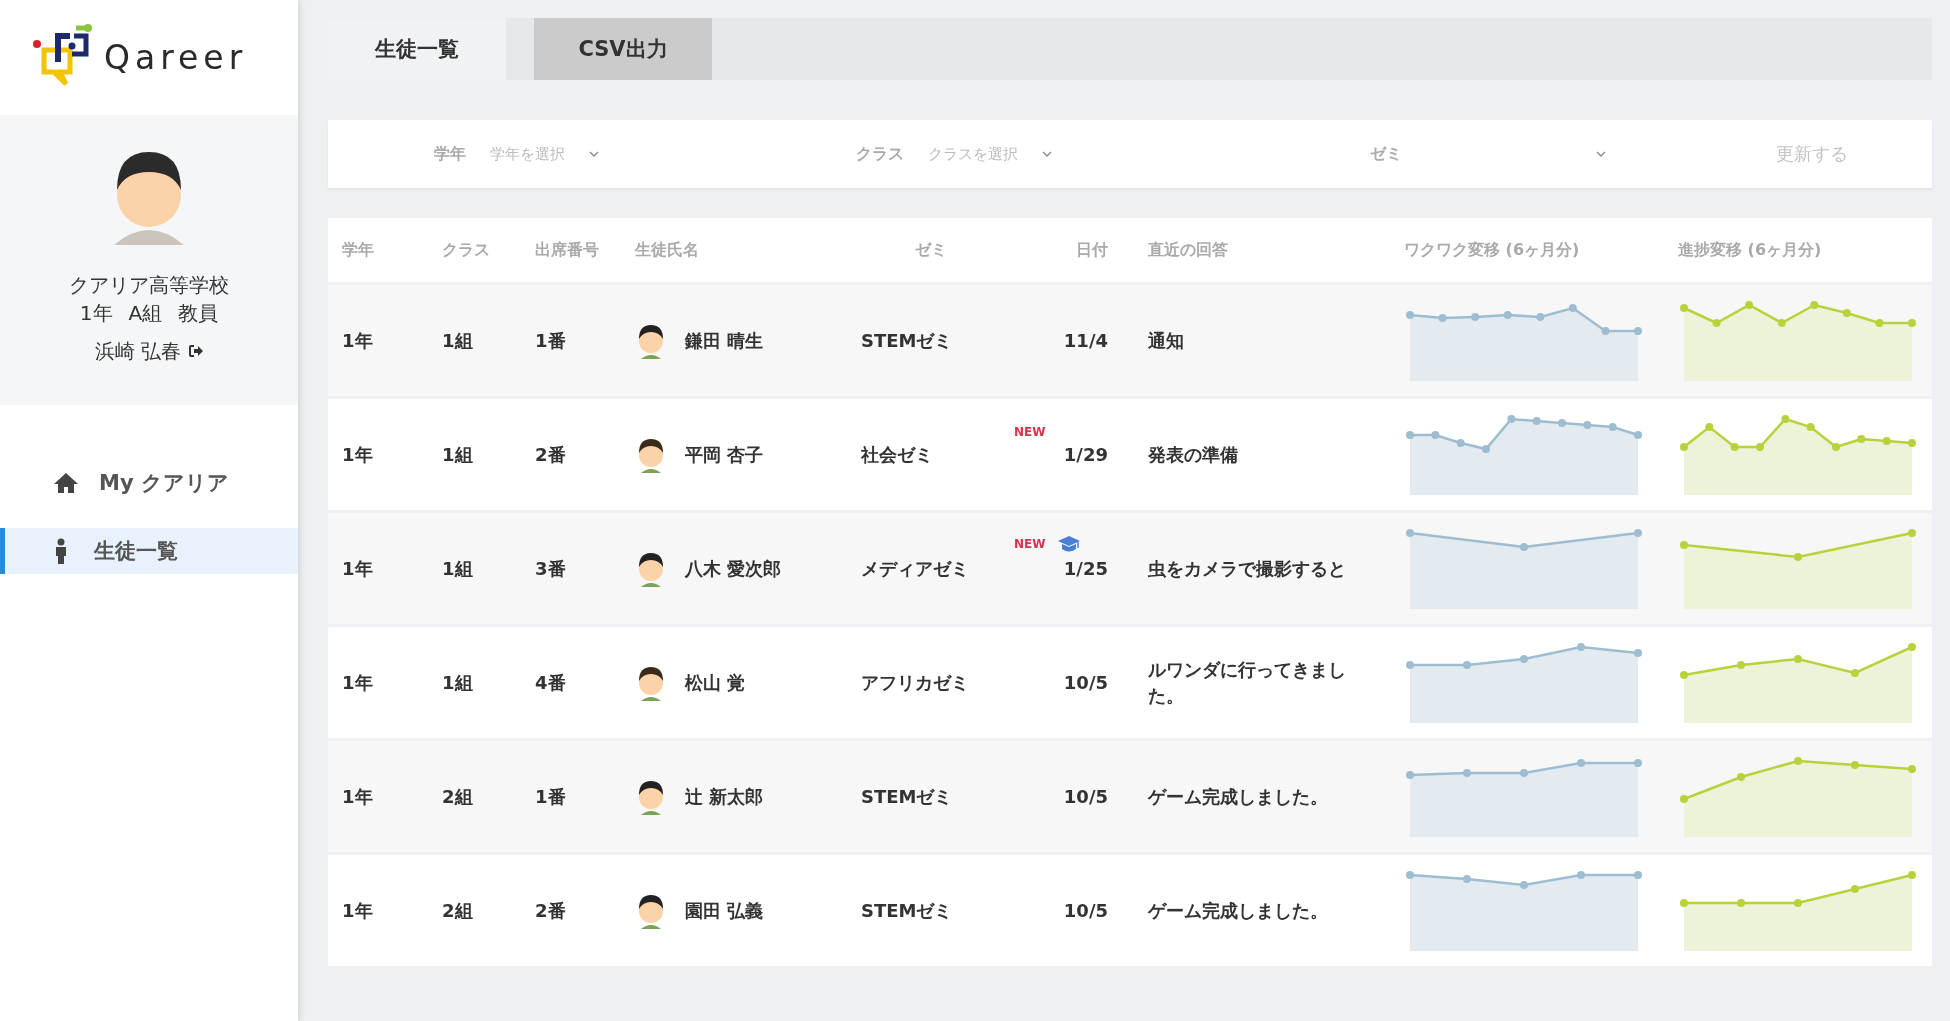  What do you see at coordinates (715, 682) in the screenshot?
I see `student-name: 松山 覚` at bounding box center [715, 682].